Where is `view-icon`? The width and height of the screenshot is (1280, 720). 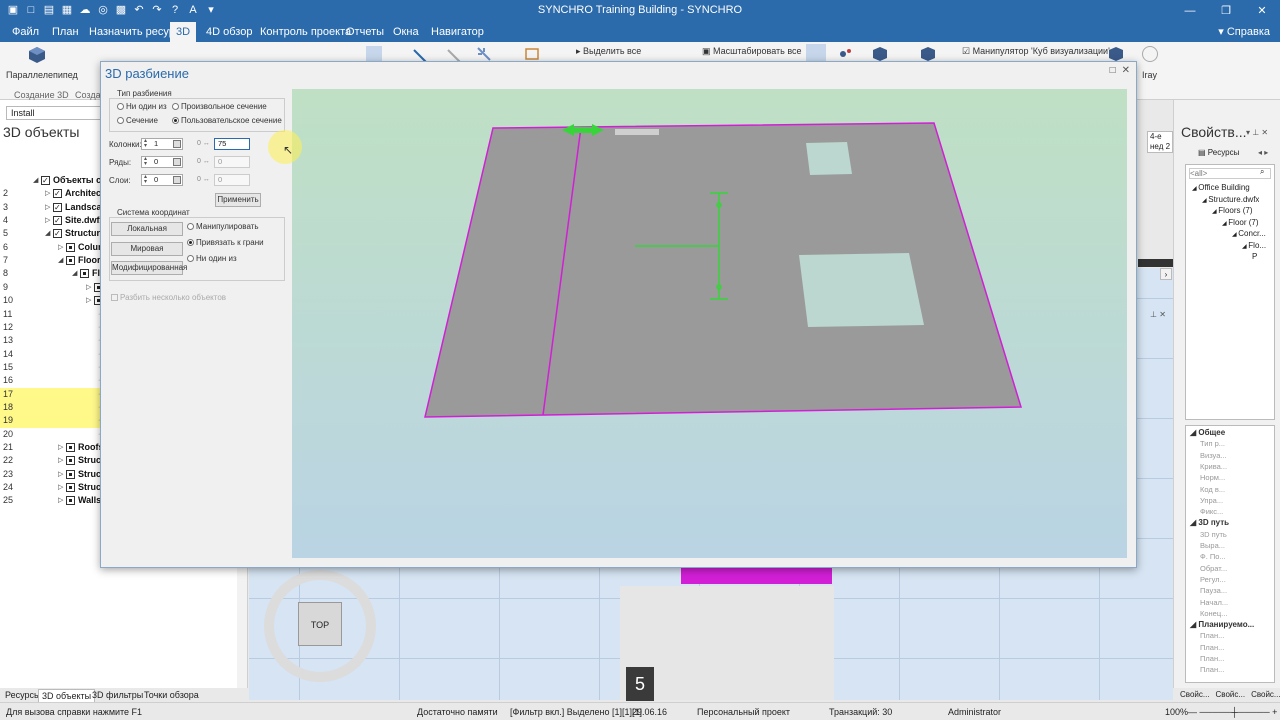 view-icon is located at coordinates (374, 54).